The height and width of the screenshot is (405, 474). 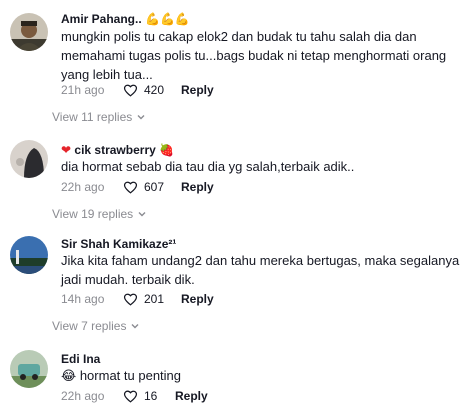 I want to click on comment-meta: 22h ago 607 Reply, so click(x=137, y=187).